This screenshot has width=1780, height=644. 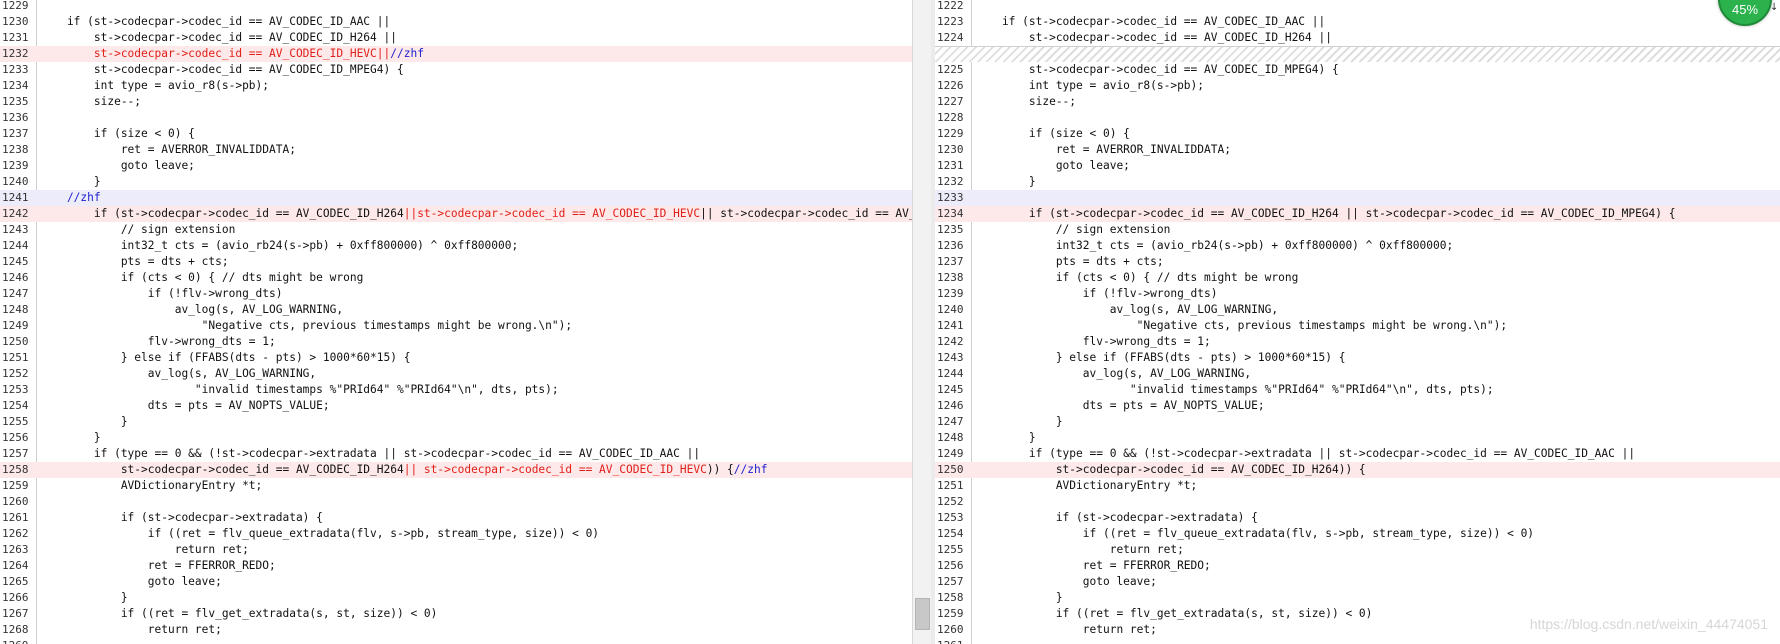 I want to click on code-text: av_log(s, AV_LOG_WARNING,, so click(x=476, y=374).